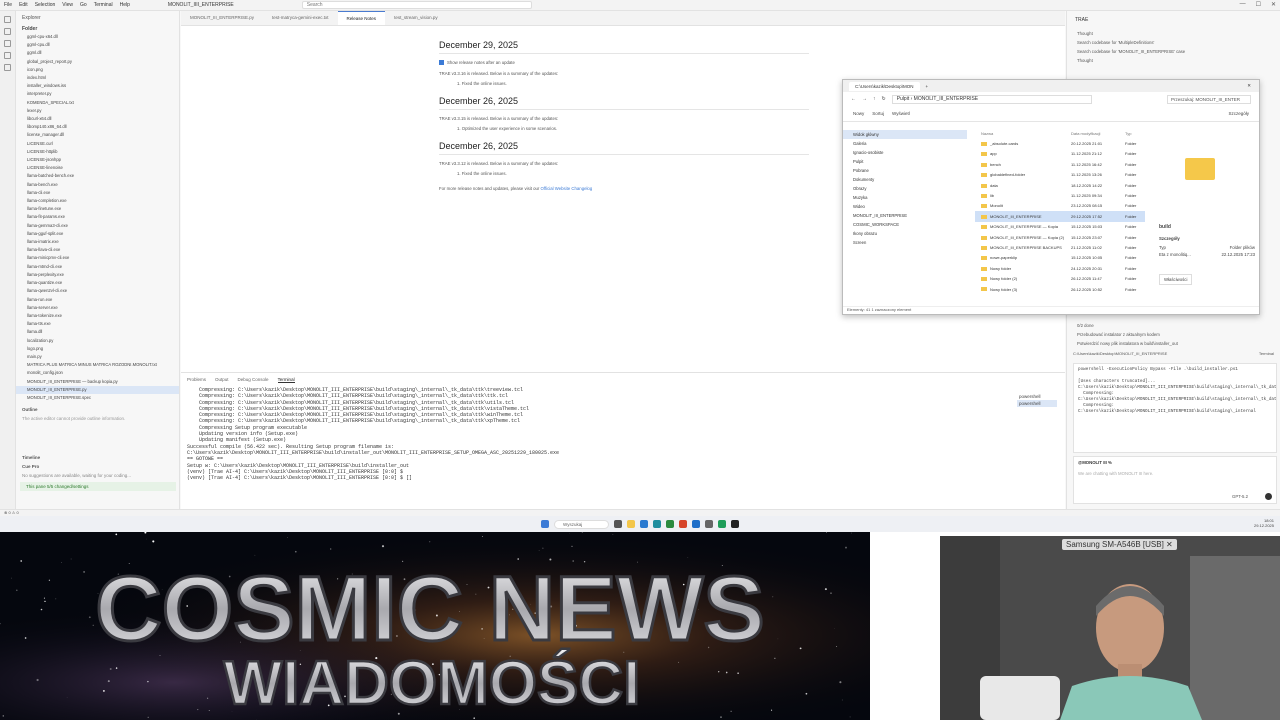 The width and height of the screenshot is (1280, 720). Describe the element at coordinates (884, 99) in the screenshot. I see `refresh-icon: ↻` at that location.